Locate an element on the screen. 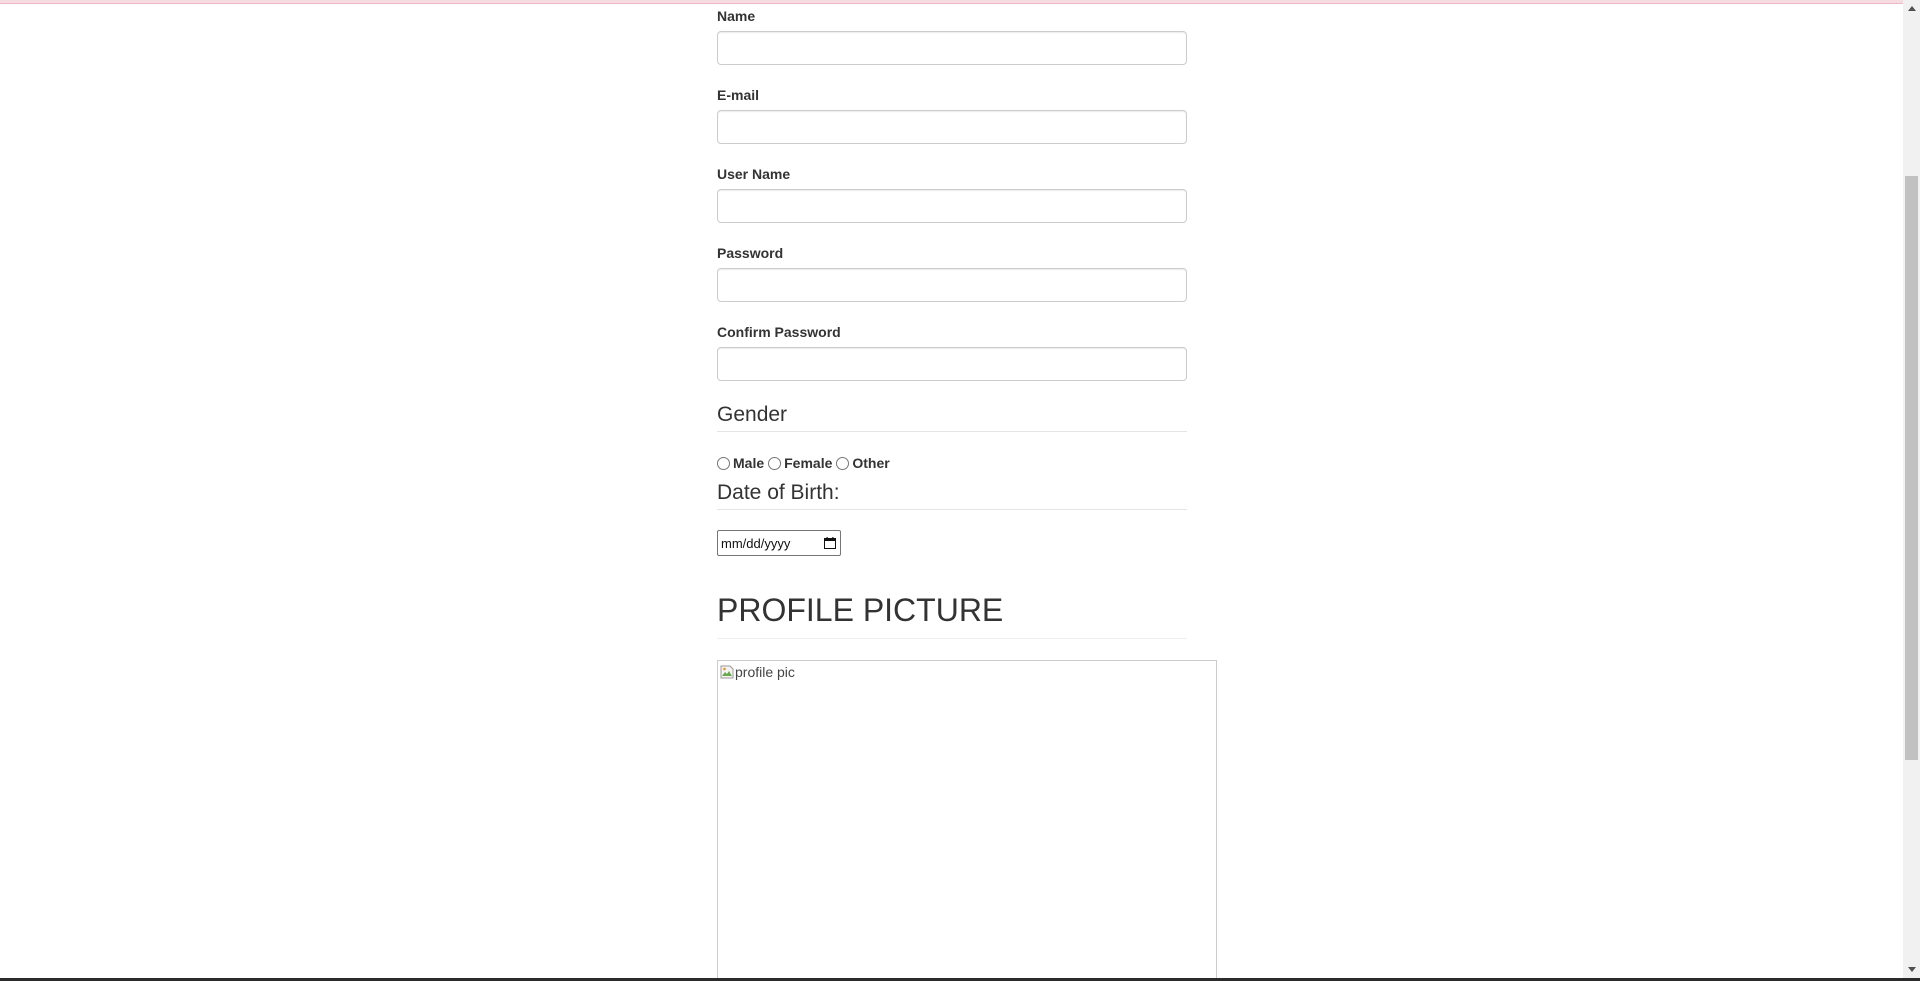  profile-picture-image: profile pic is located at coordinates (967, 819).